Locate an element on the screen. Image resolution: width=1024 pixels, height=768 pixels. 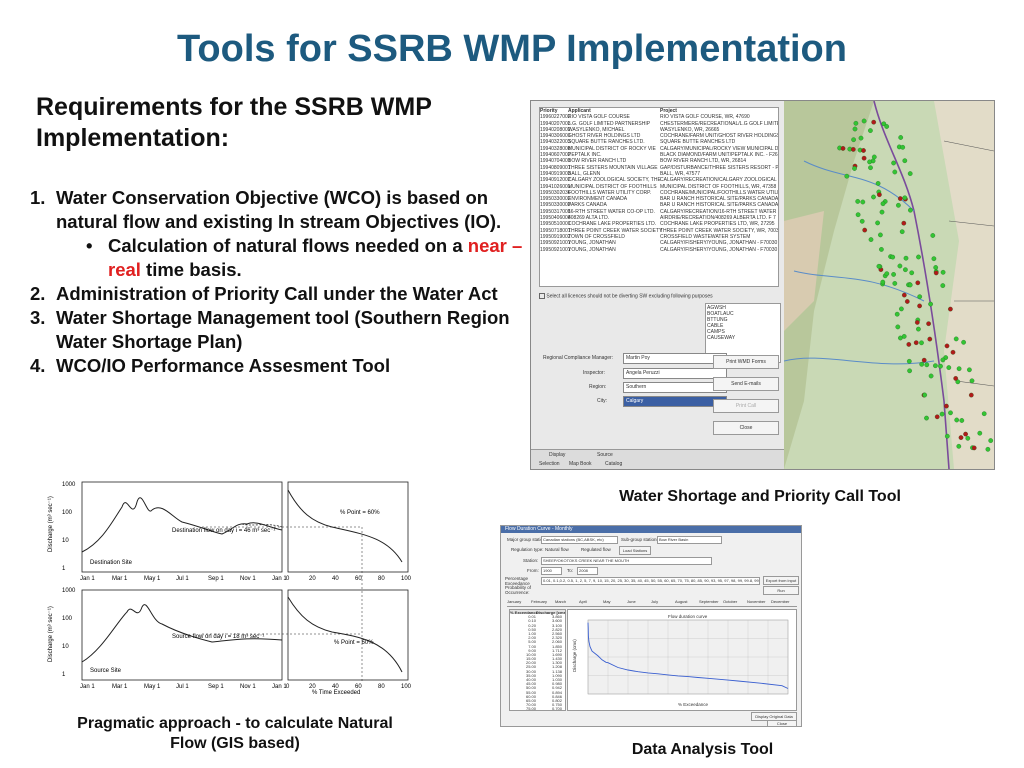
tab-catalog: Catalog is located at coordinates (613, 464).